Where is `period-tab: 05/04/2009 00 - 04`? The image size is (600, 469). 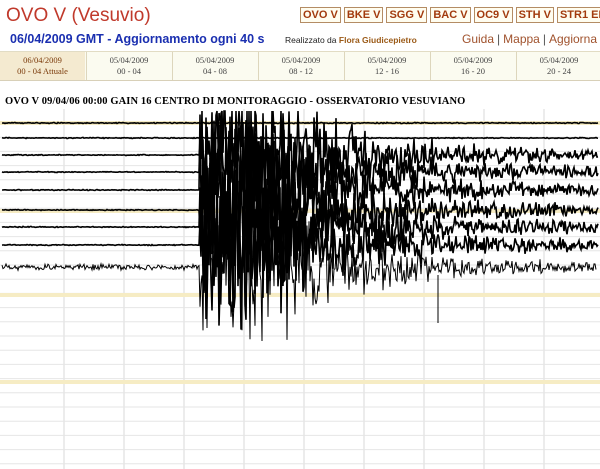 period-tab: 05/04/2009 00 - 04 is located at coordinates (128, 66).